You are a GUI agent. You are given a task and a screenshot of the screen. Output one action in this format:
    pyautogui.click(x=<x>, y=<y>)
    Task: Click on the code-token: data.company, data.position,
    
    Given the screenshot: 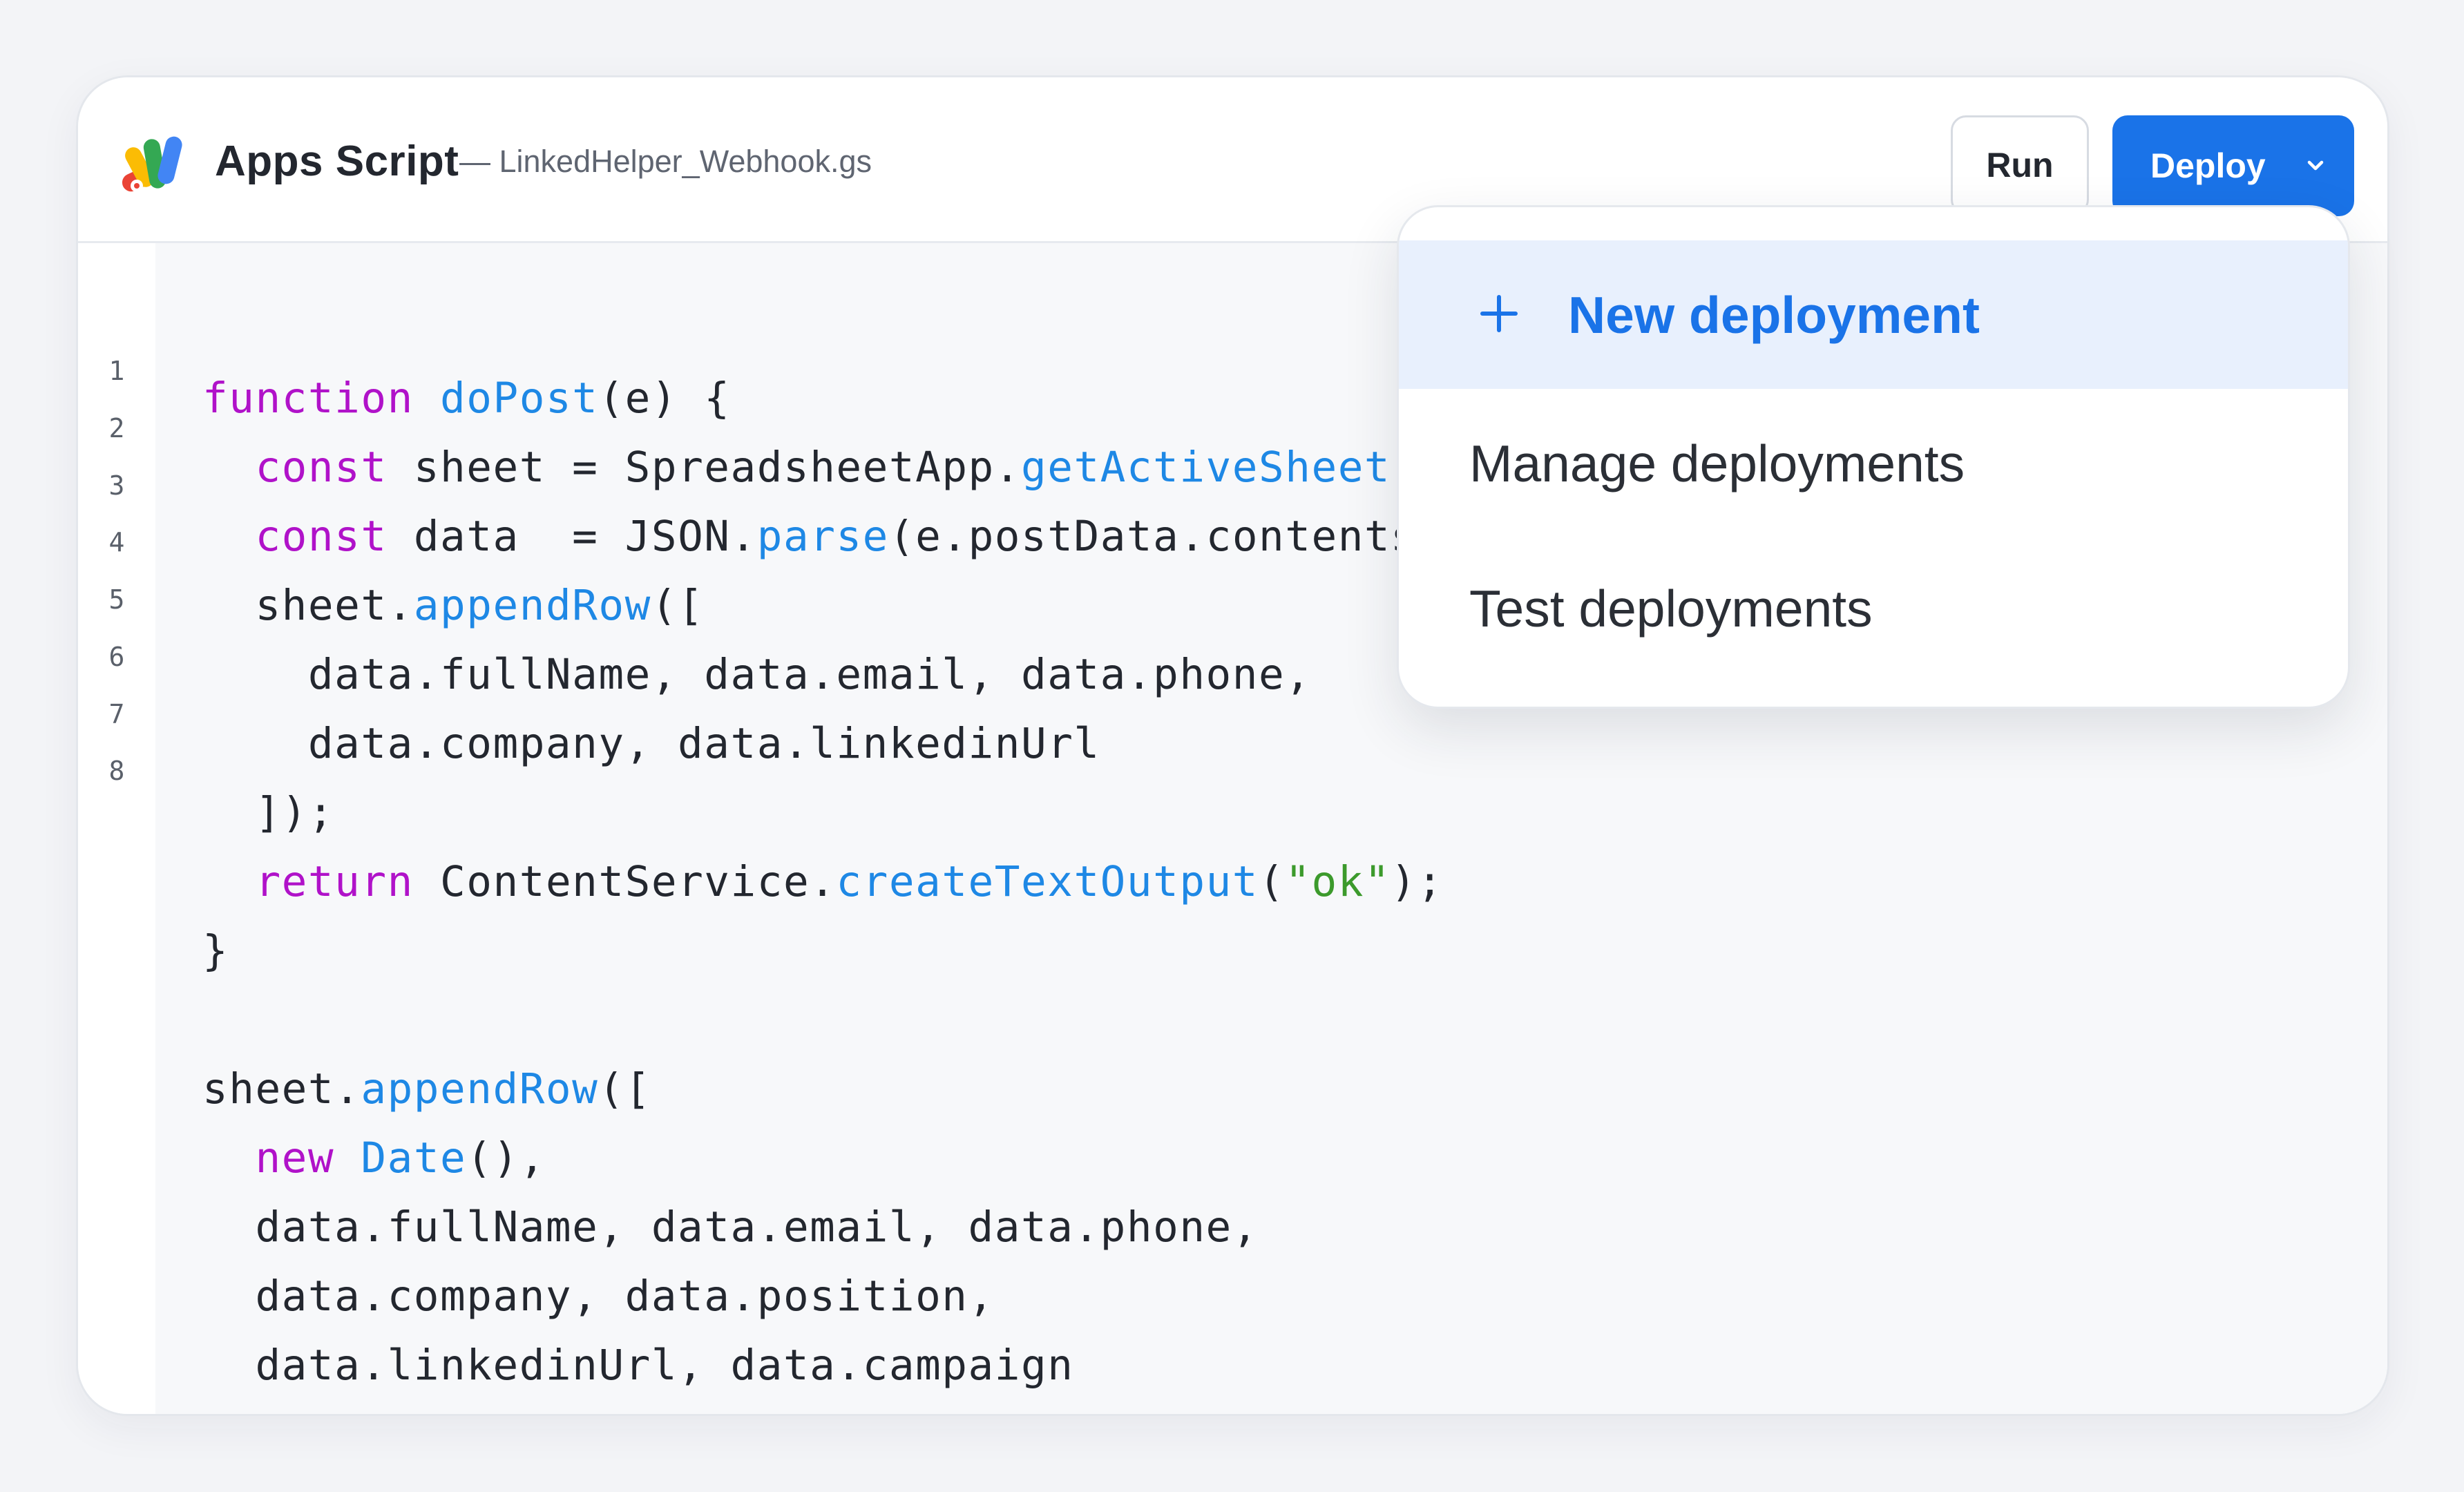 What is the action you would take?
    pyautogui.click(x=598, y=1297)
    